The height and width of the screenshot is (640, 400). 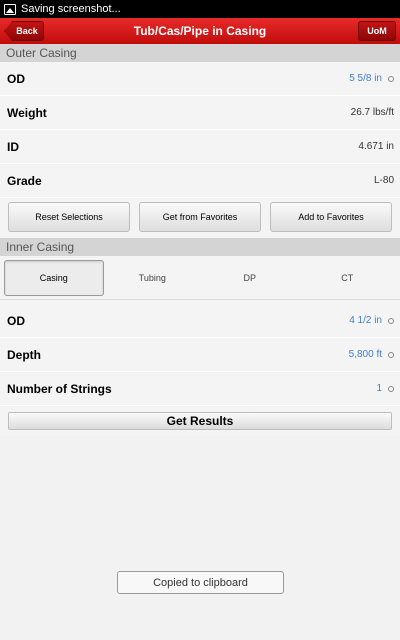 What do you see at coordinates (200, 79) in the screenshot?
I see `outer-od-row: OD 5 5/8 in` at bounding box center [200, 79].